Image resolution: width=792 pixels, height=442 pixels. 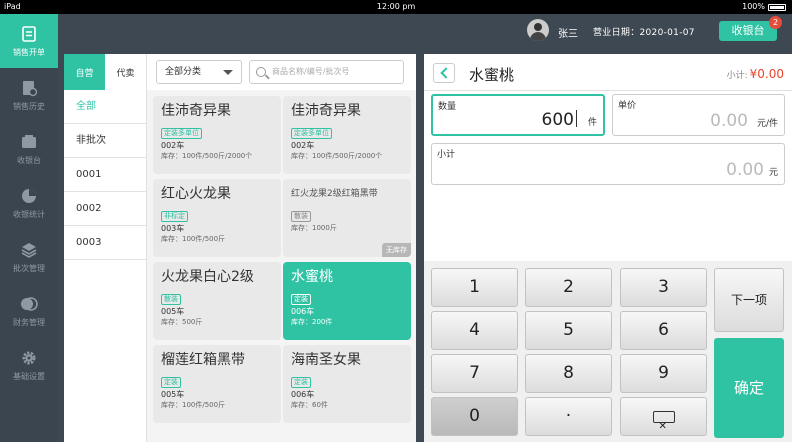 What do you see at coordinates (425, 31) in the screenshot?
I see `top-header: 张三 营业日期：2020-01-07 收银台 2` at bounding box center [425, 31].